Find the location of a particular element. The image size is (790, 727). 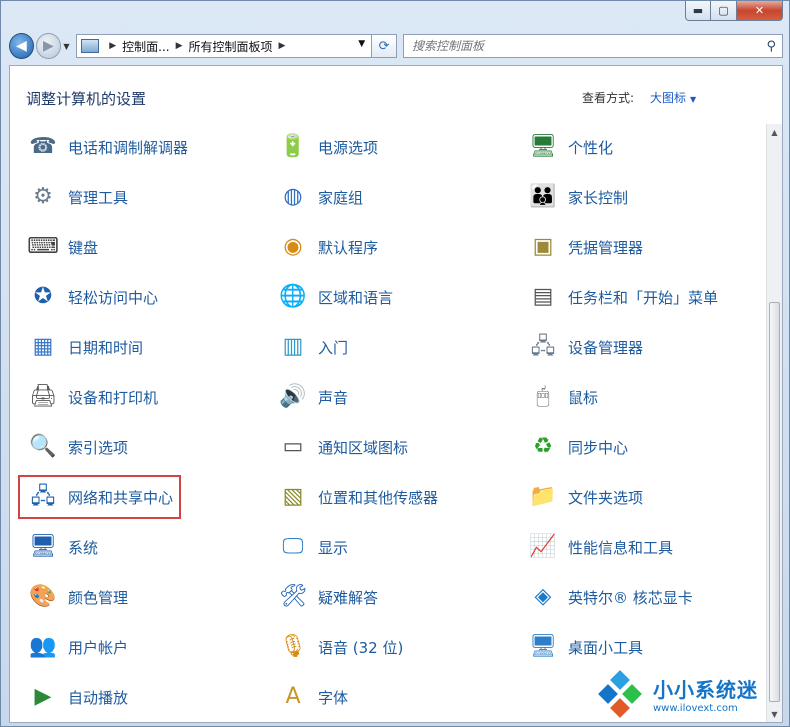

control-panel-item: 🌐 区域和语言 is located at coordinates (334, 297).